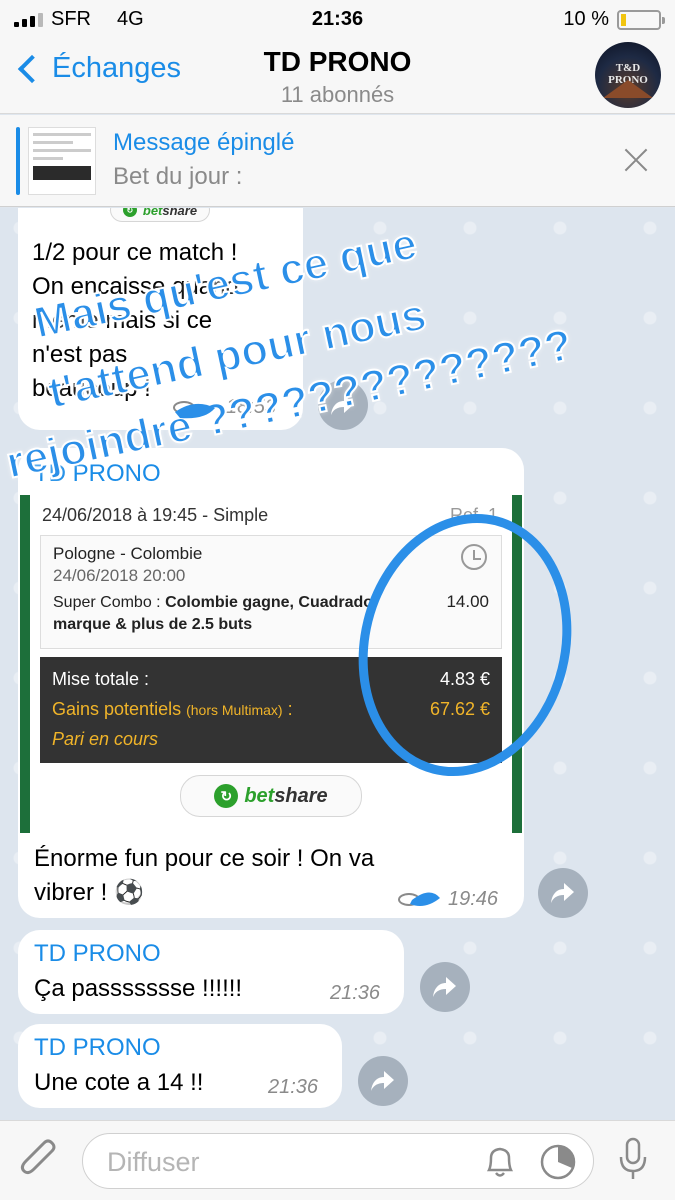 This screenshot has height=1200, width=675. I want to click on history-icon, so click(474, 557).